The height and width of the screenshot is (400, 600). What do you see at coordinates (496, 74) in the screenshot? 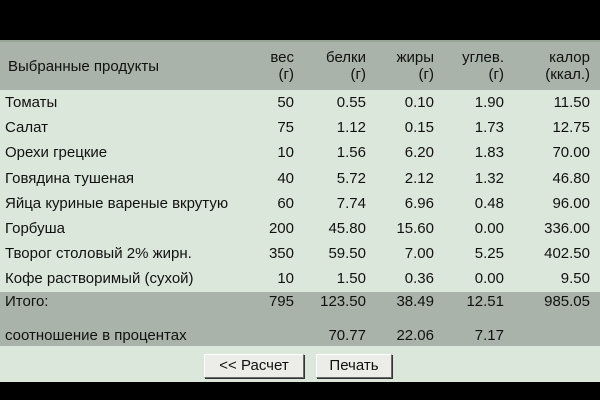
I see `col-header-carbs-unit: (г)` at bounding box center [496, 74].